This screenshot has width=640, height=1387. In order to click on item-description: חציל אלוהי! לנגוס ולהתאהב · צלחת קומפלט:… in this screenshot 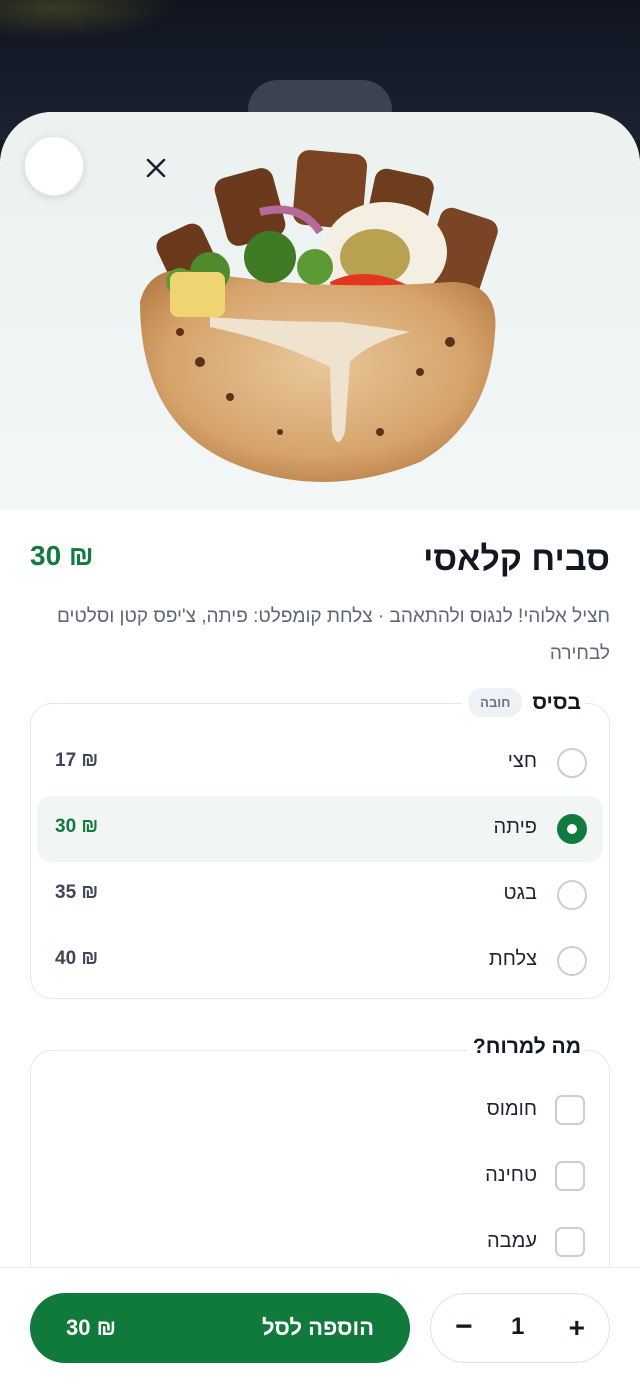, I will do `click(333, 635)`.